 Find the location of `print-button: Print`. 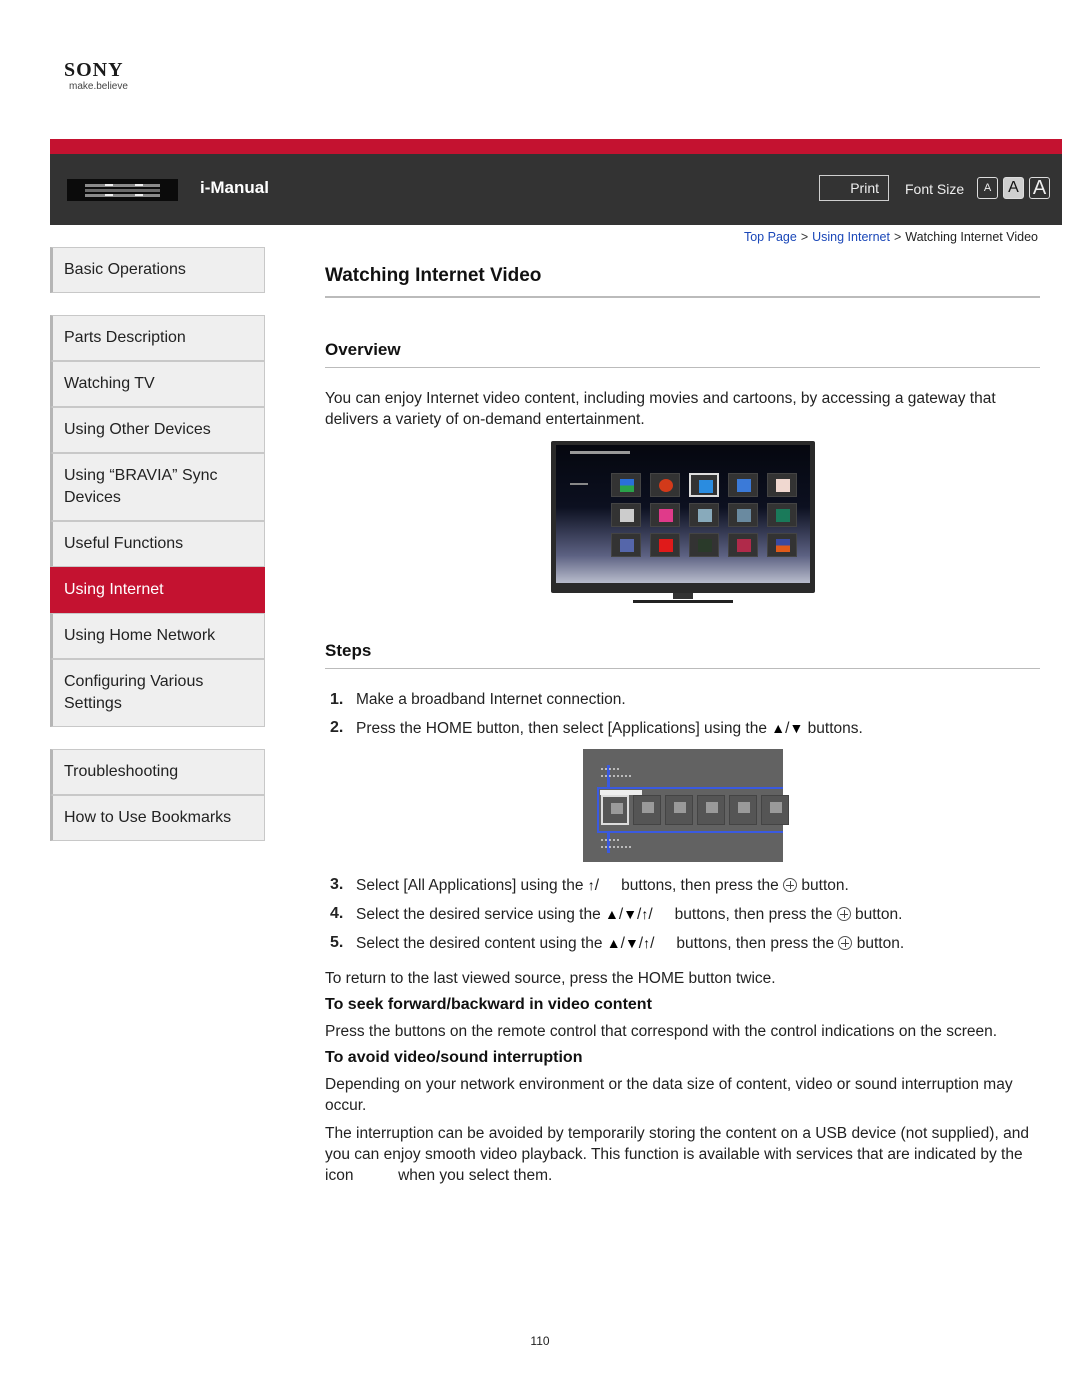

print-button: Print is located at coordinates (854, 188).